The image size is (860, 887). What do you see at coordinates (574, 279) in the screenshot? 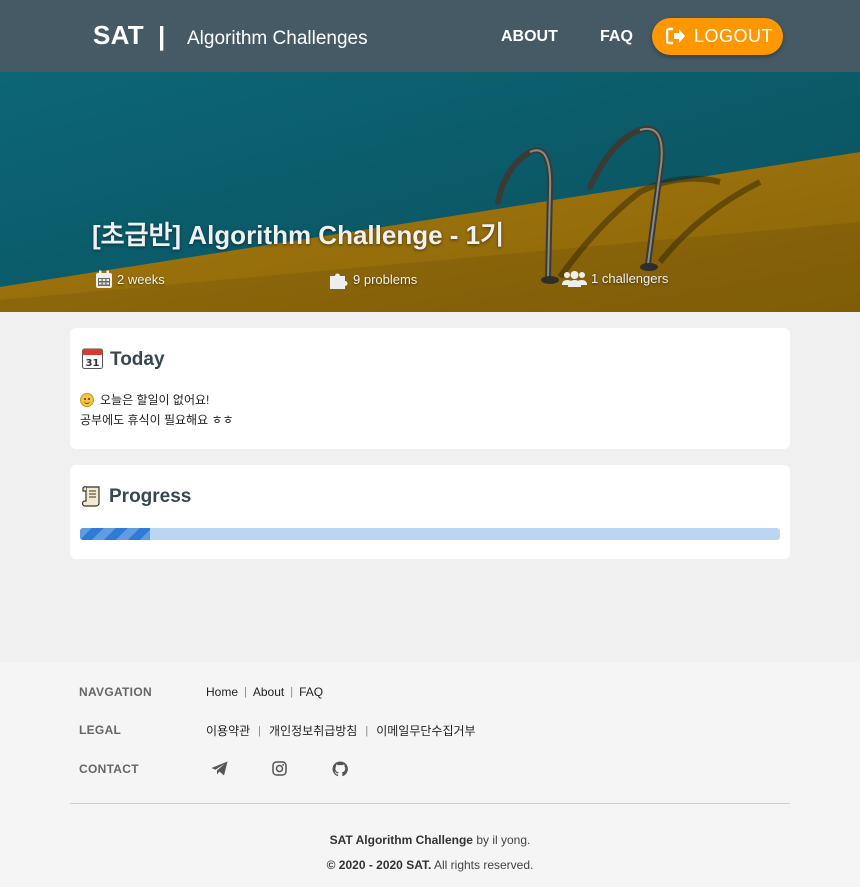
I see `users-icon` at bounding box center [574, 279].